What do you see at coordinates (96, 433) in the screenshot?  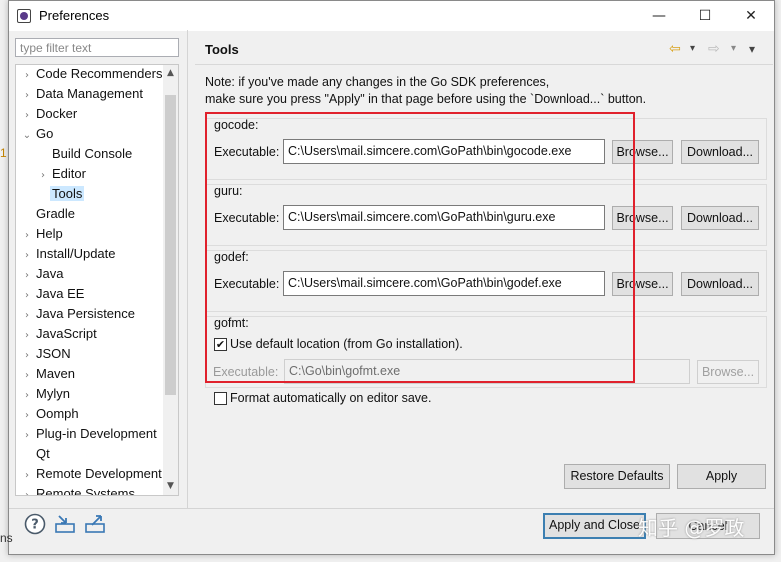 I see `tree-item-label: Plug-in Development` at bounding box center [96, 433].